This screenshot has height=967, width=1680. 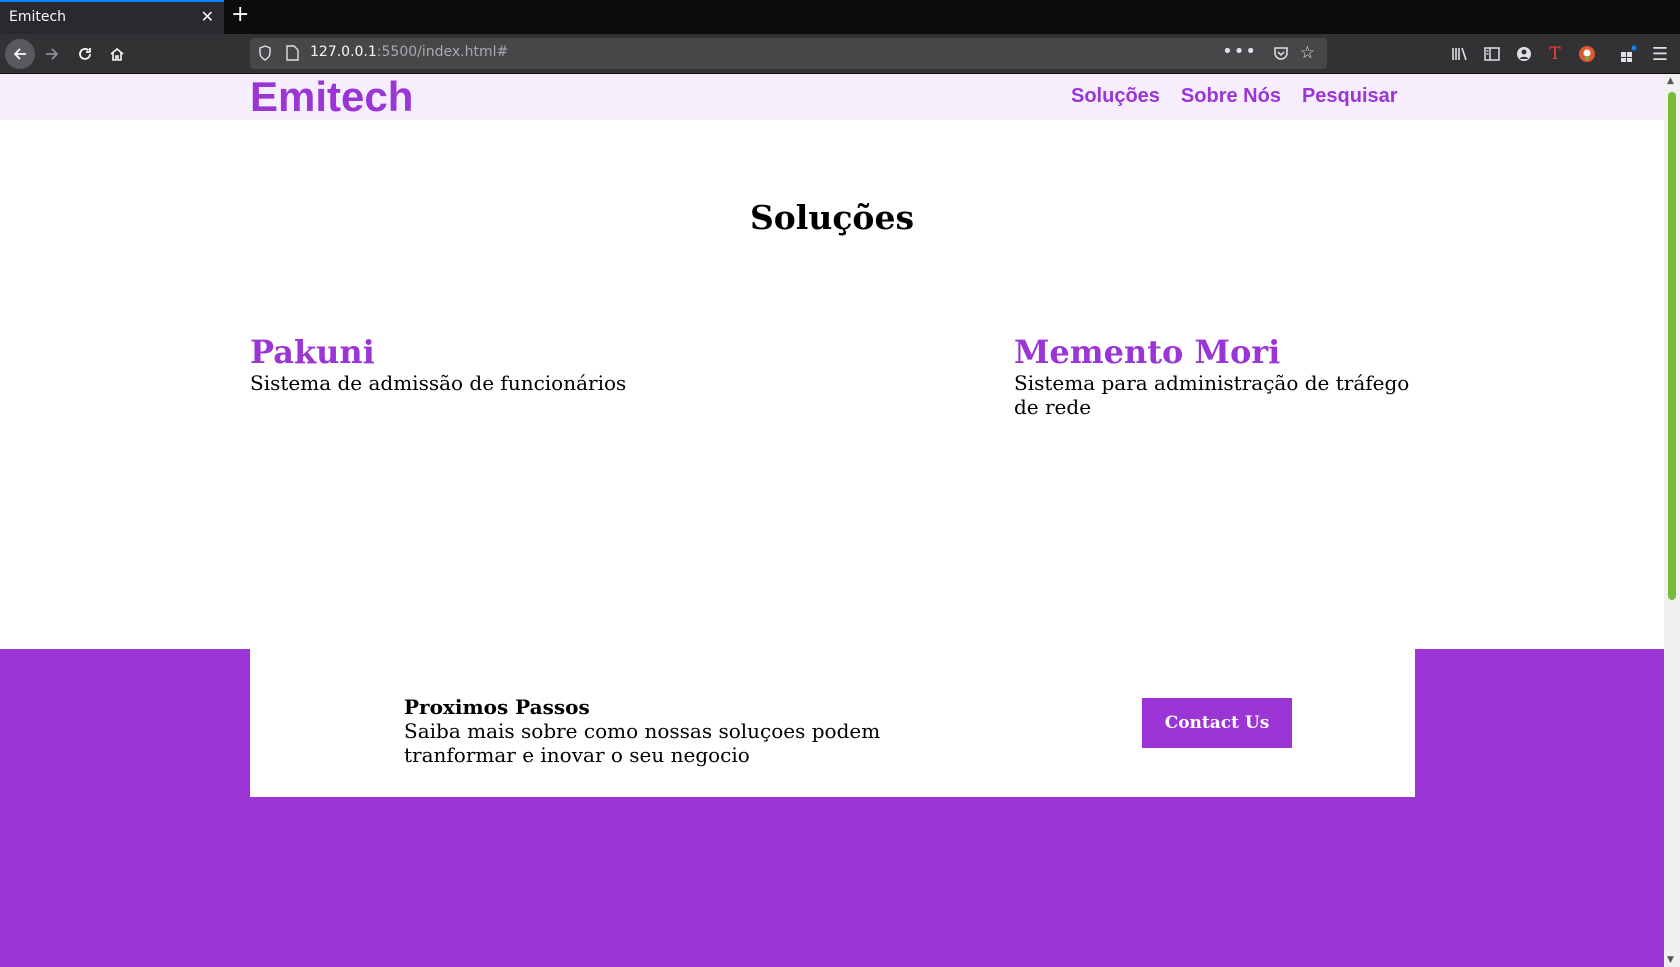 What do you see at coordinates (1115, 96) in the screenshot?
I see `nav-link-solucoes: Soluções` at bounding box center [1115, 96].